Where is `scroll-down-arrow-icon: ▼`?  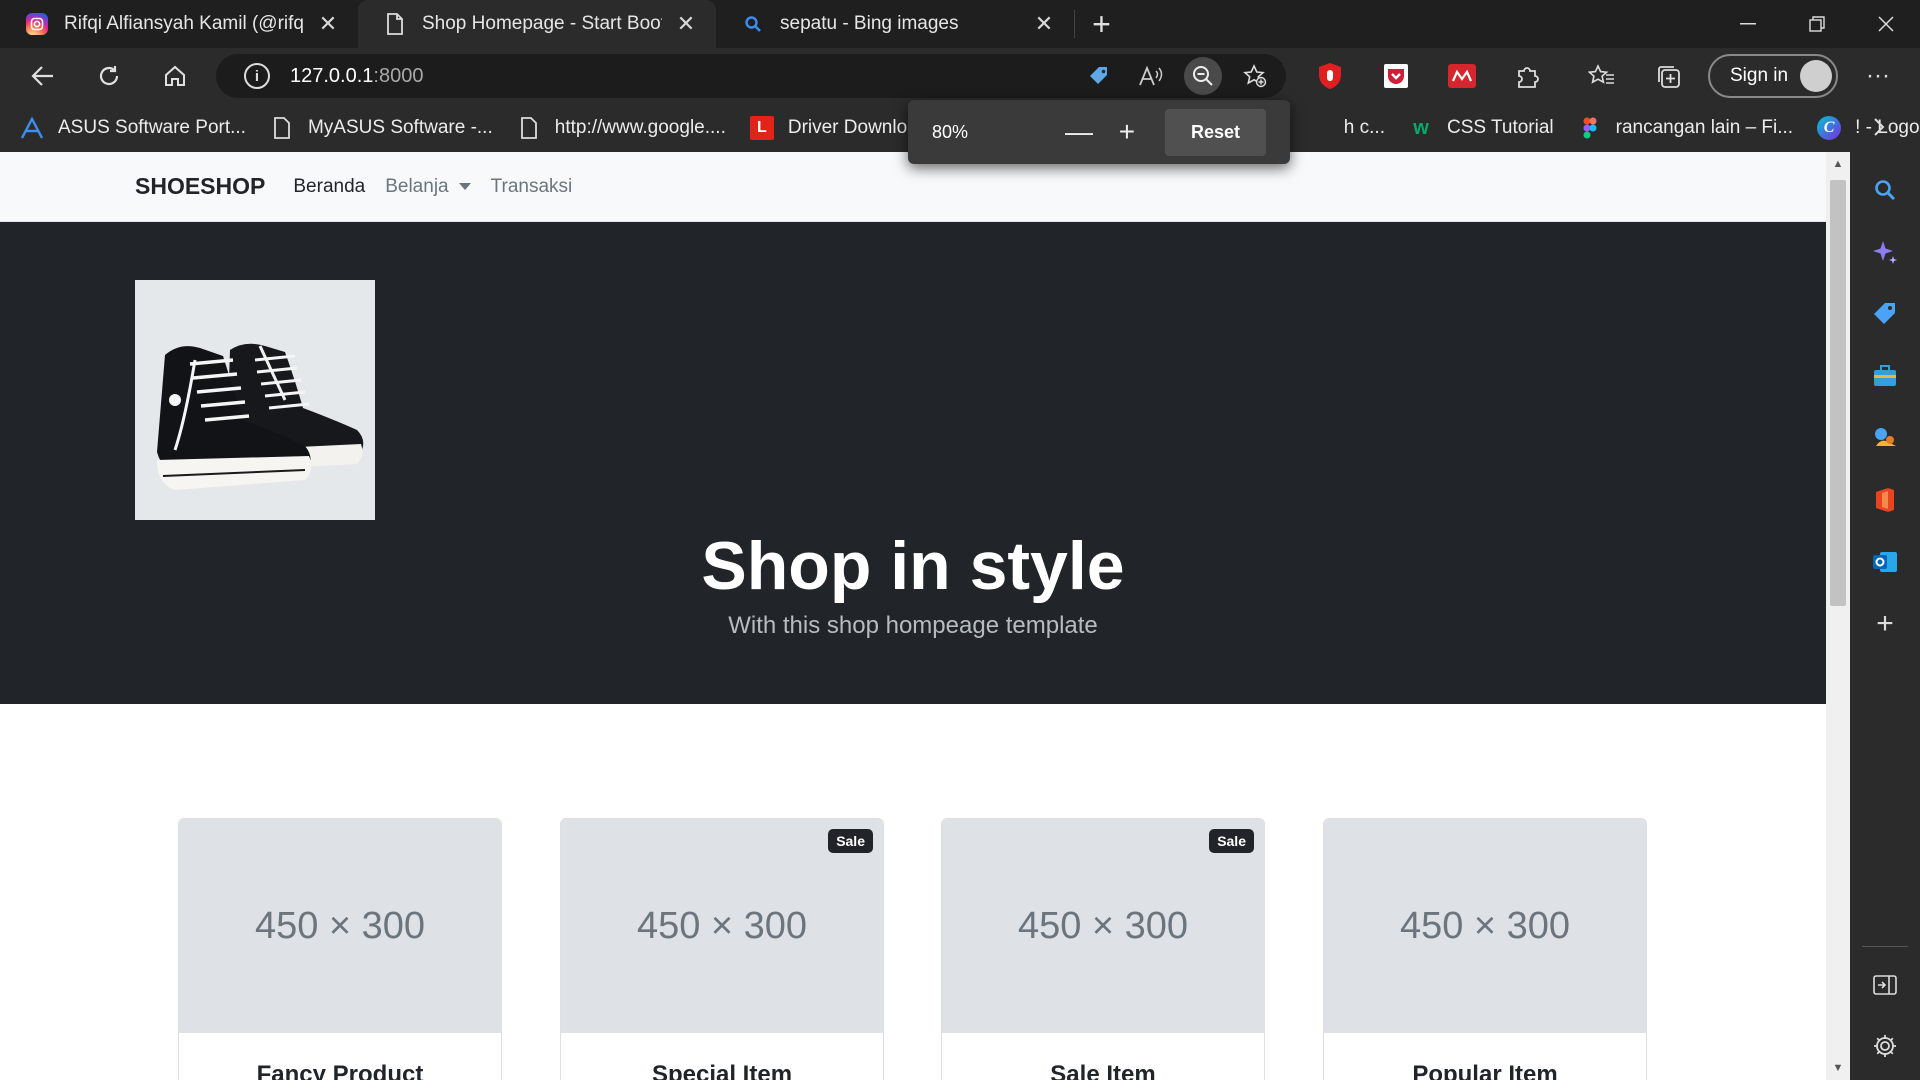 scroll-down-arrow-icon: ▼ is located at coordinates (1838, 1068).